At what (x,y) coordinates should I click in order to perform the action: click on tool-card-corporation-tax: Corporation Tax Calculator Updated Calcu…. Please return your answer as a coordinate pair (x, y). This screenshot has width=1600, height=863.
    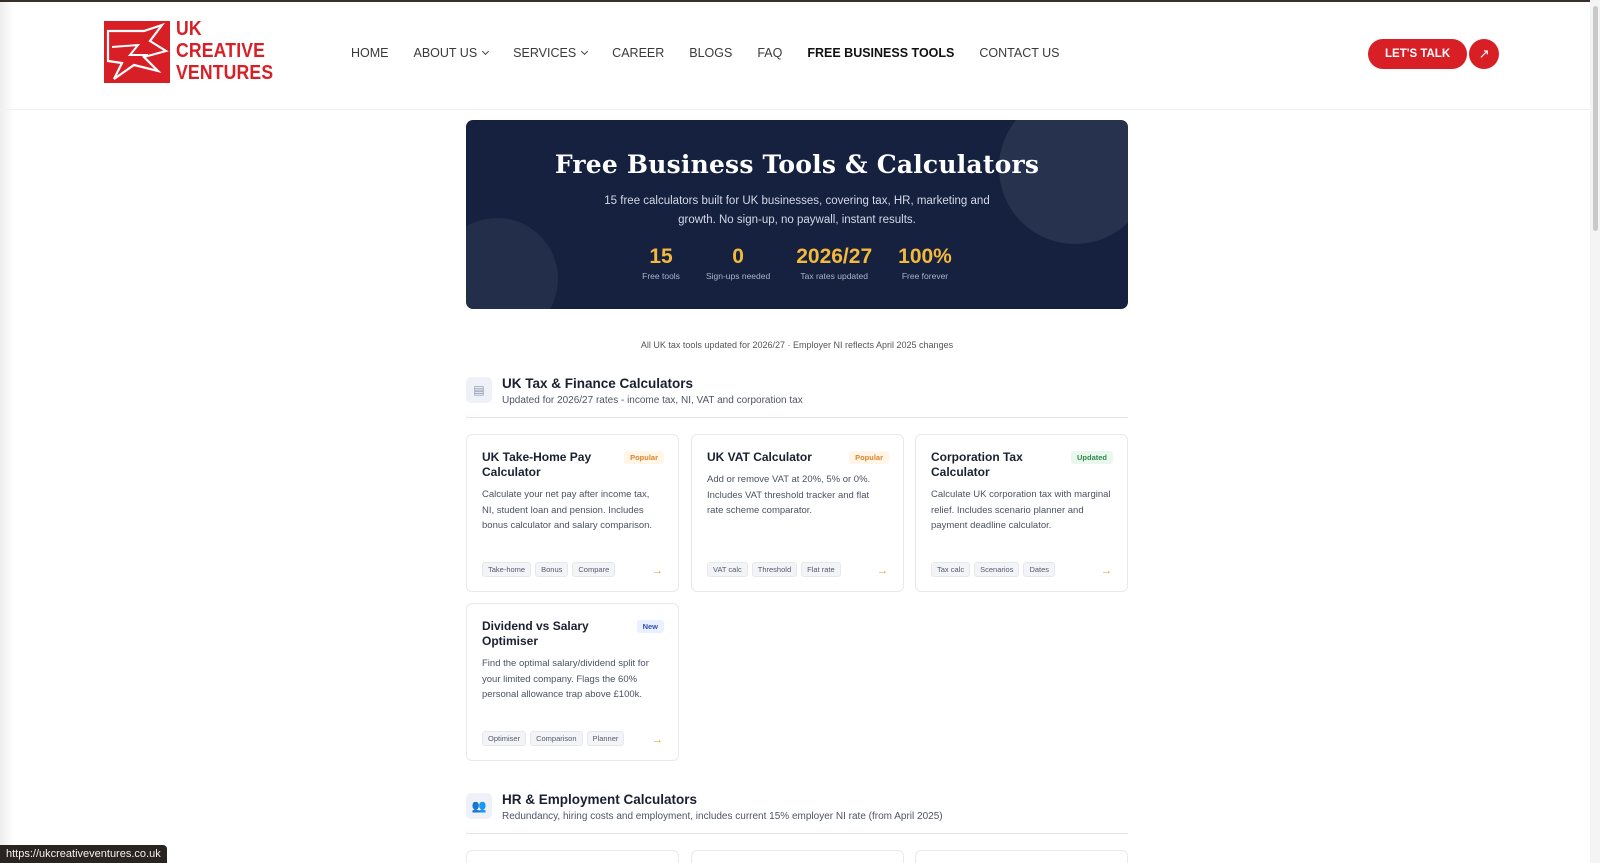
    Looking at the image, I should click on (1021, 513).